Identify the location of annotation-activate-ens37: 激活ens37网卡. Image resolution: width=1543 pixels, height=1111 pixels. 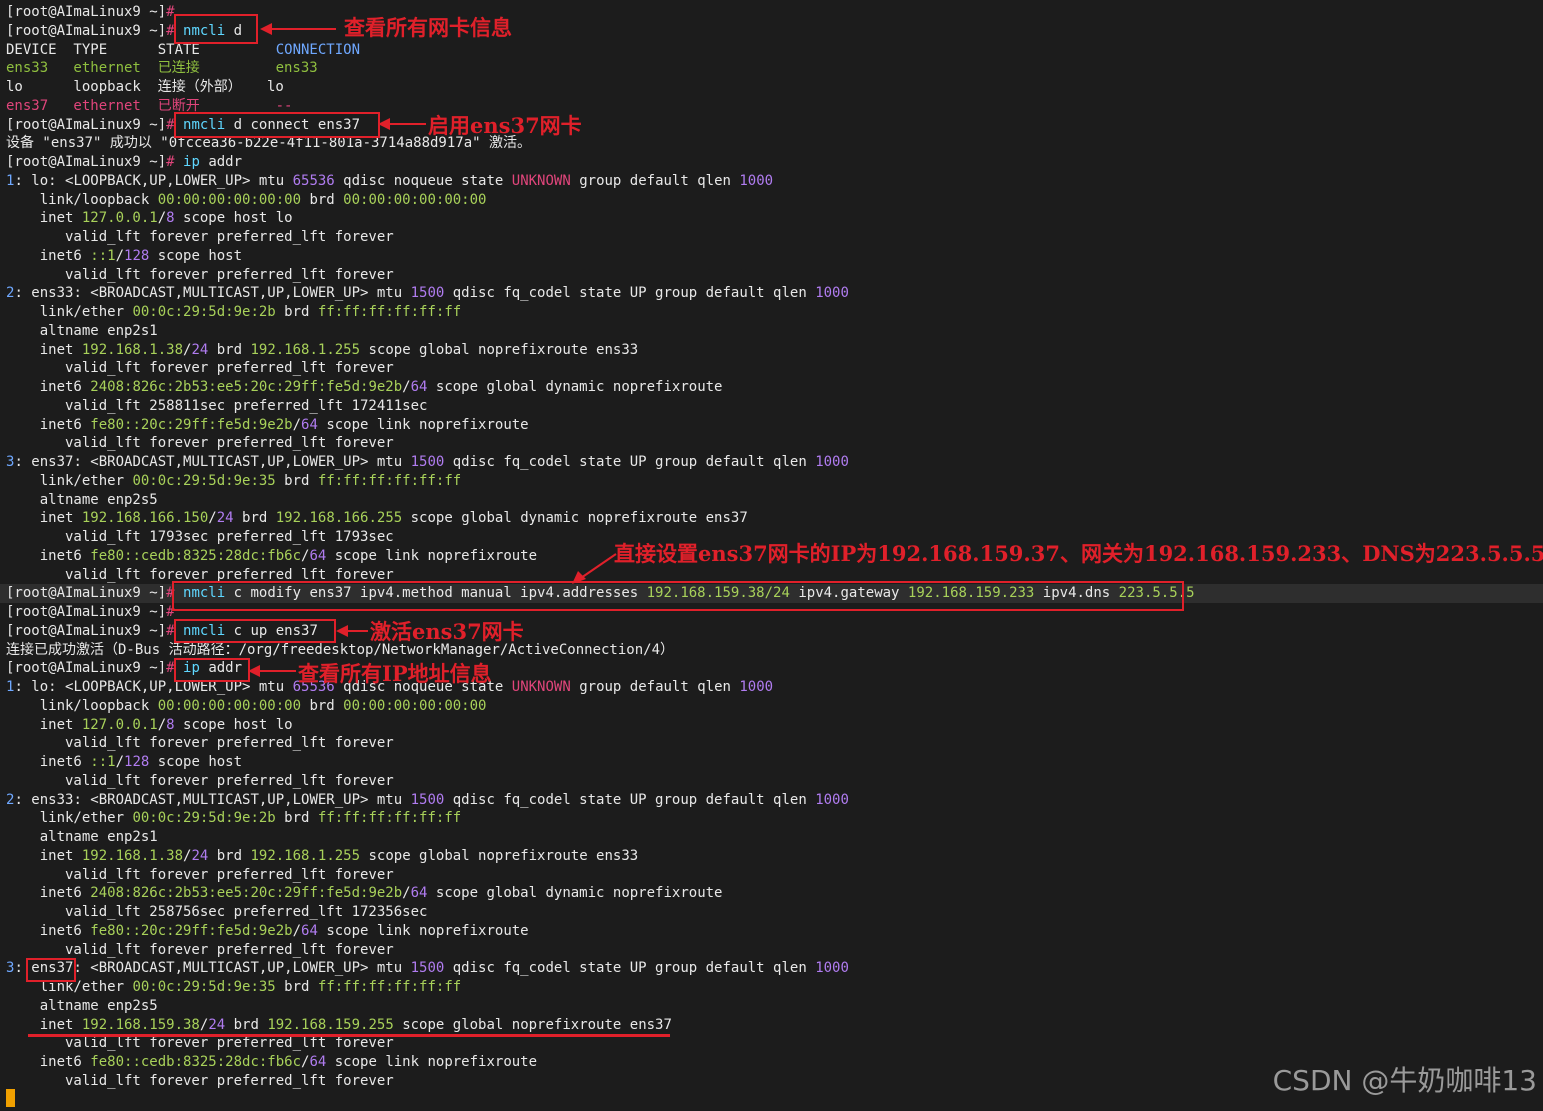
(447, 631).